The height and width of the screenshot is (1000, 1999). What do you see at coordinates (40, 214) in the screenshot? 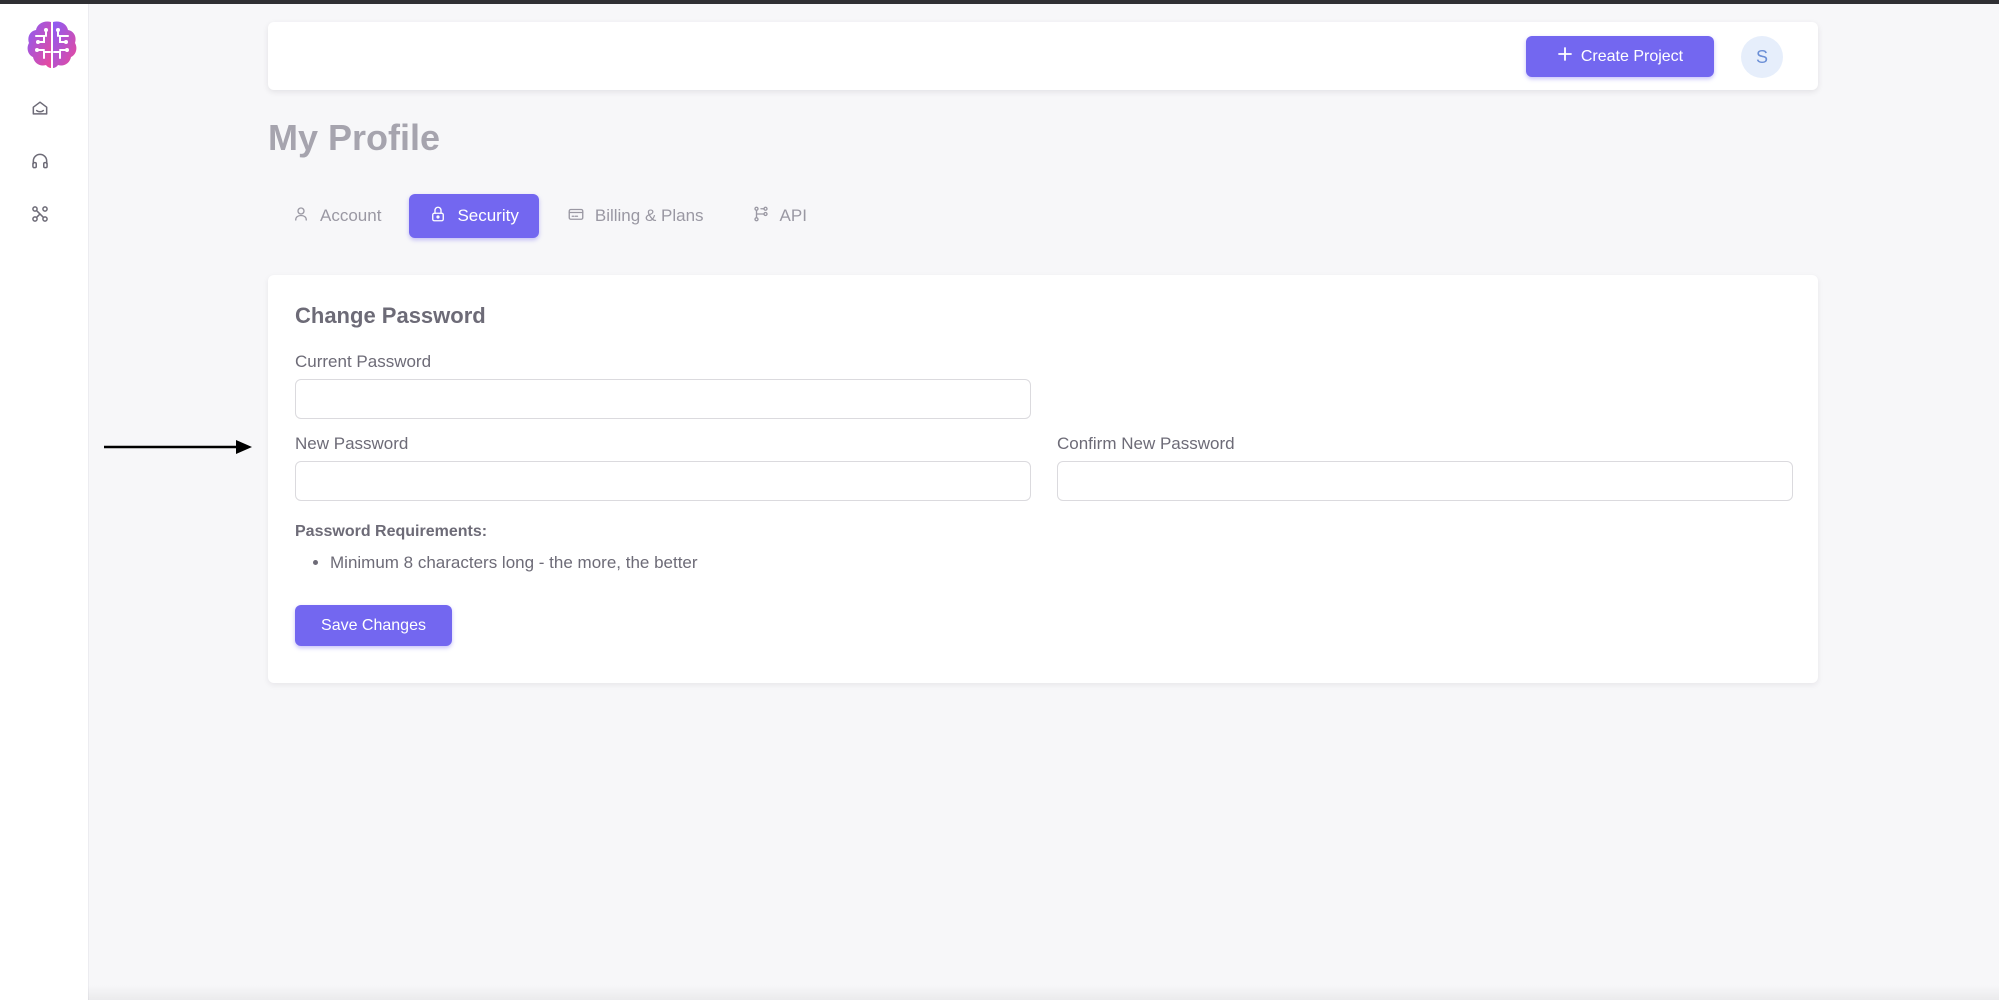
I see `network-icon` at bounding box center [40, 214].